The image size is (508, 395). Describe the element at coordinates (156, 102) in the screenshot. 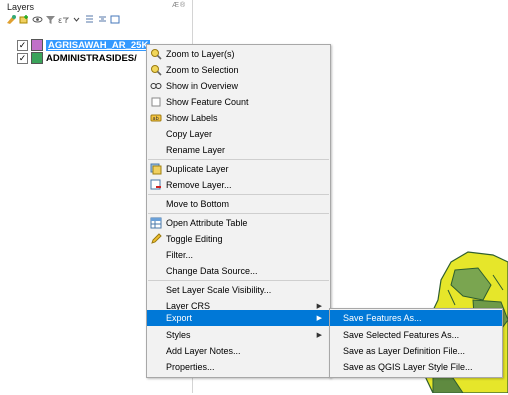

I see `checkbox-icon` at that location.